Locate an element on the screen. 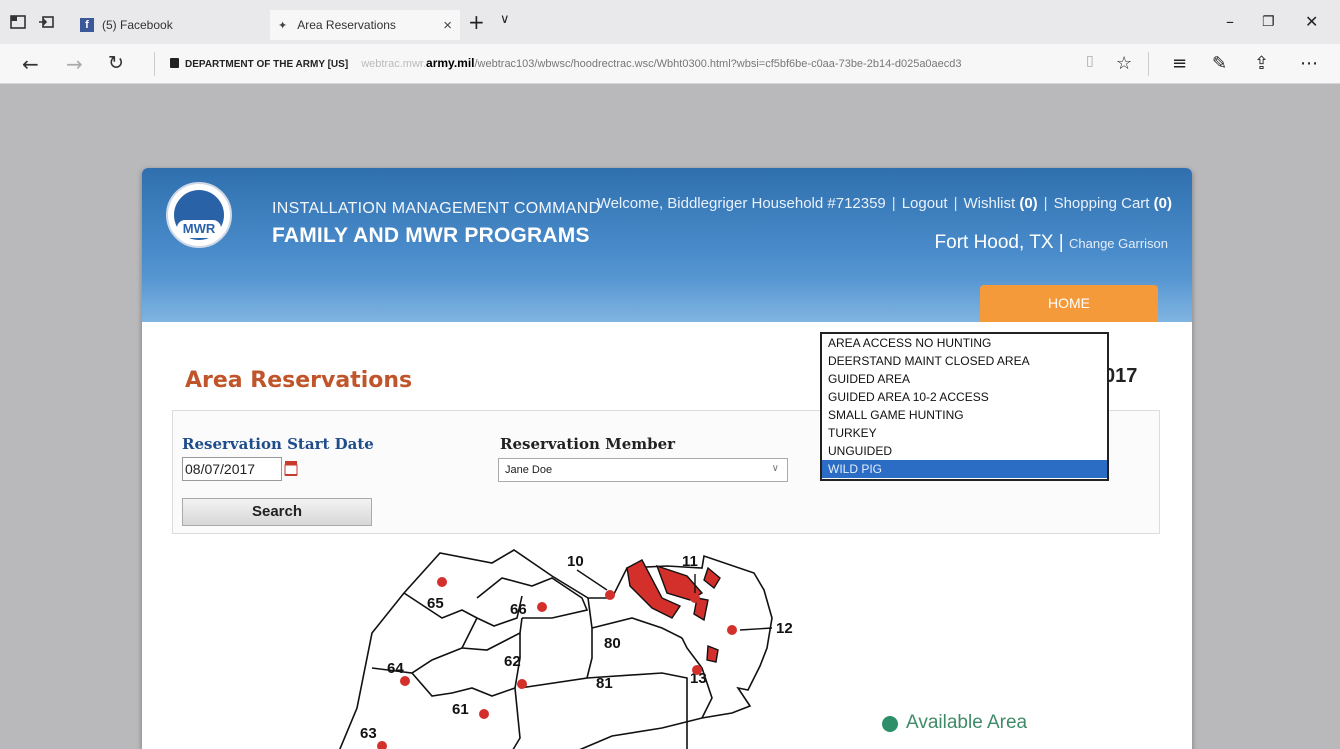 The width and height of the screenshot is (1340, 749). cart-count: (0) is located at coordinates (1162, 203).